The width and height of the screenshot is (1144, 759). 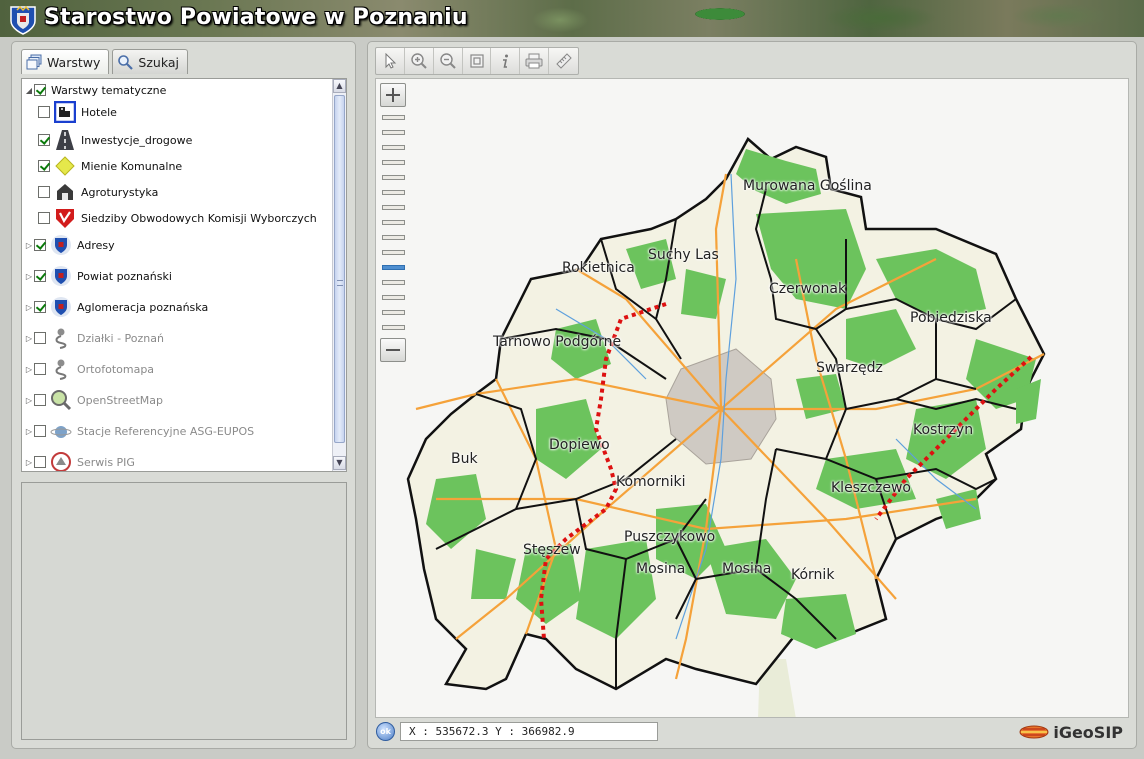 What do you see at coordinates (177, 218) in the screenshot?
I see `layer-row-siedziby-komisji: Siedziby Obwodowych Komisji Wyborczych` at bounding box center [177, 218].